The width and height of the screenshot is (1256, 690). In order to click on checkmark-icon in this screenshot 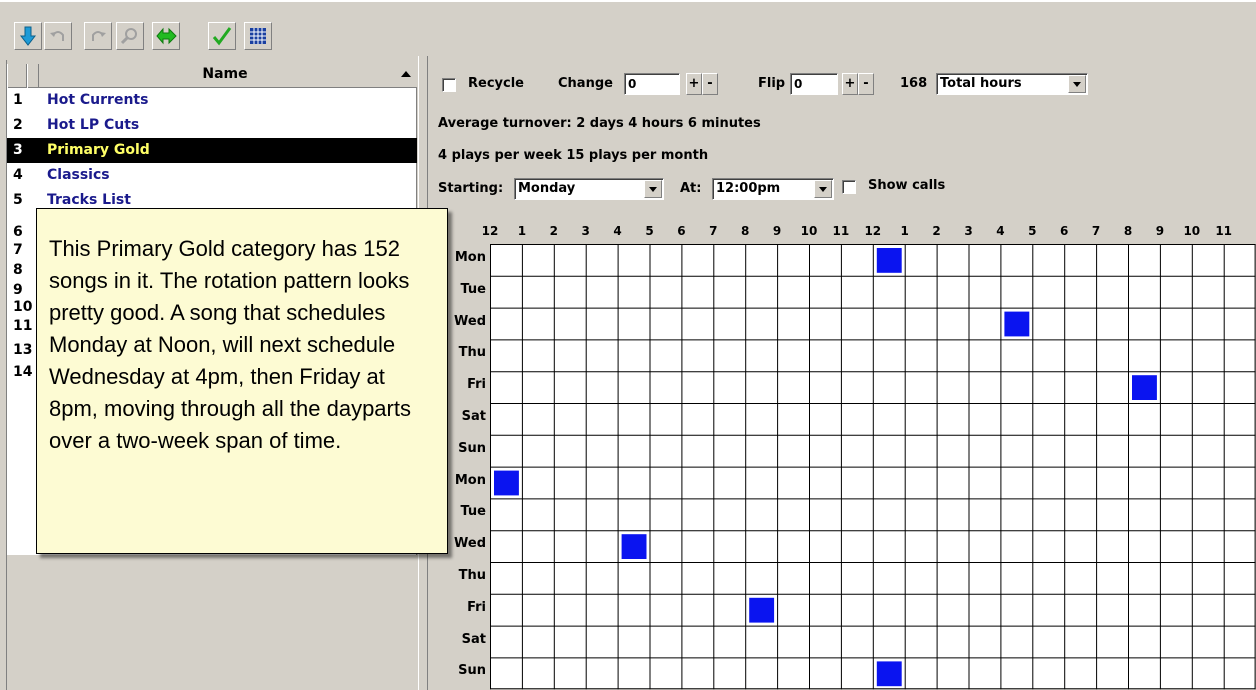, I will do `click(222, 36)`.